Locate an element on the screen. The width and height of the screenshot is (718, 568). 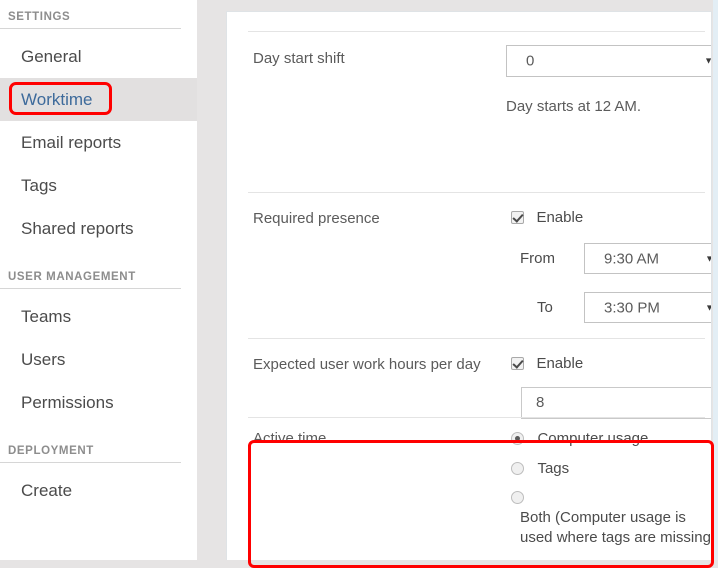
sidebar-item-email-reports: Email reports is located at coordinates (98, 142).